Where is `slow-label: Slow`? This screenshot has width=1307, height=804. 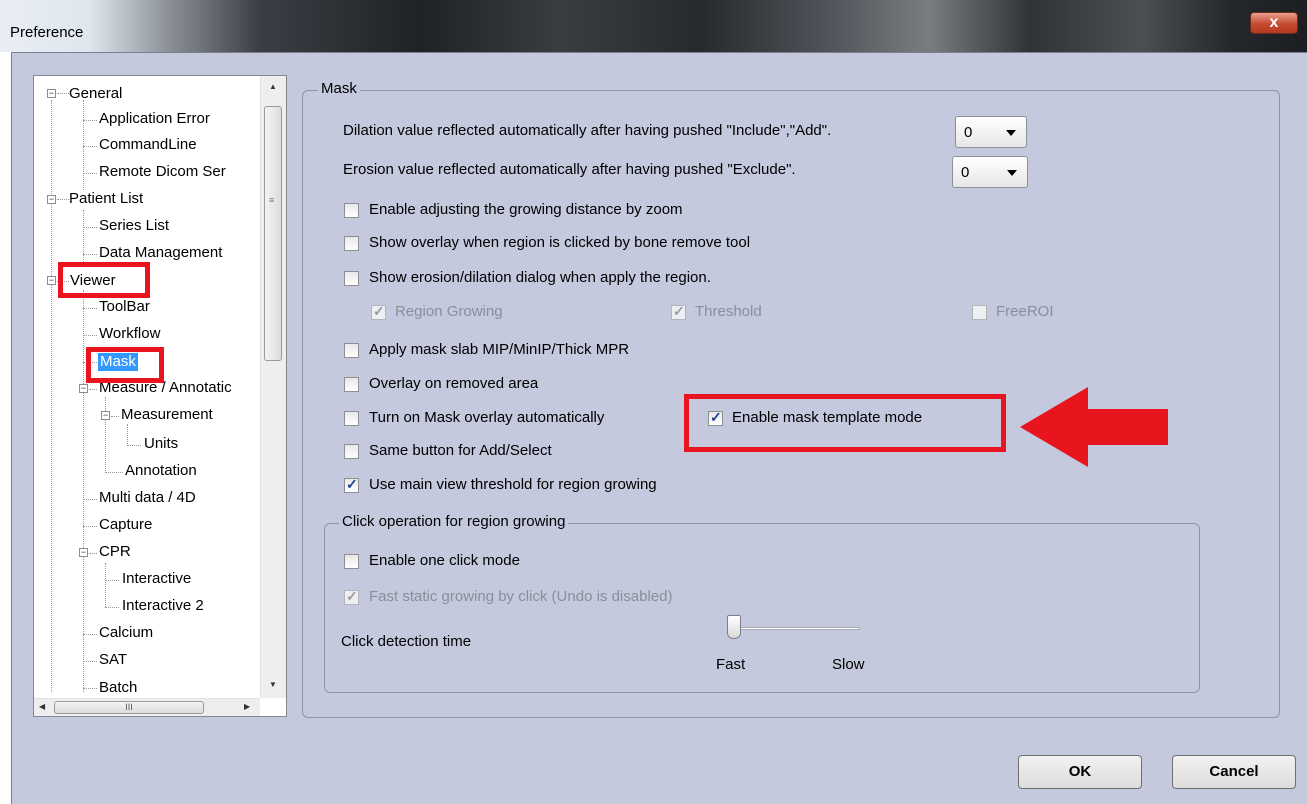 slow-label: Slow is located at coordinates (848, 664).